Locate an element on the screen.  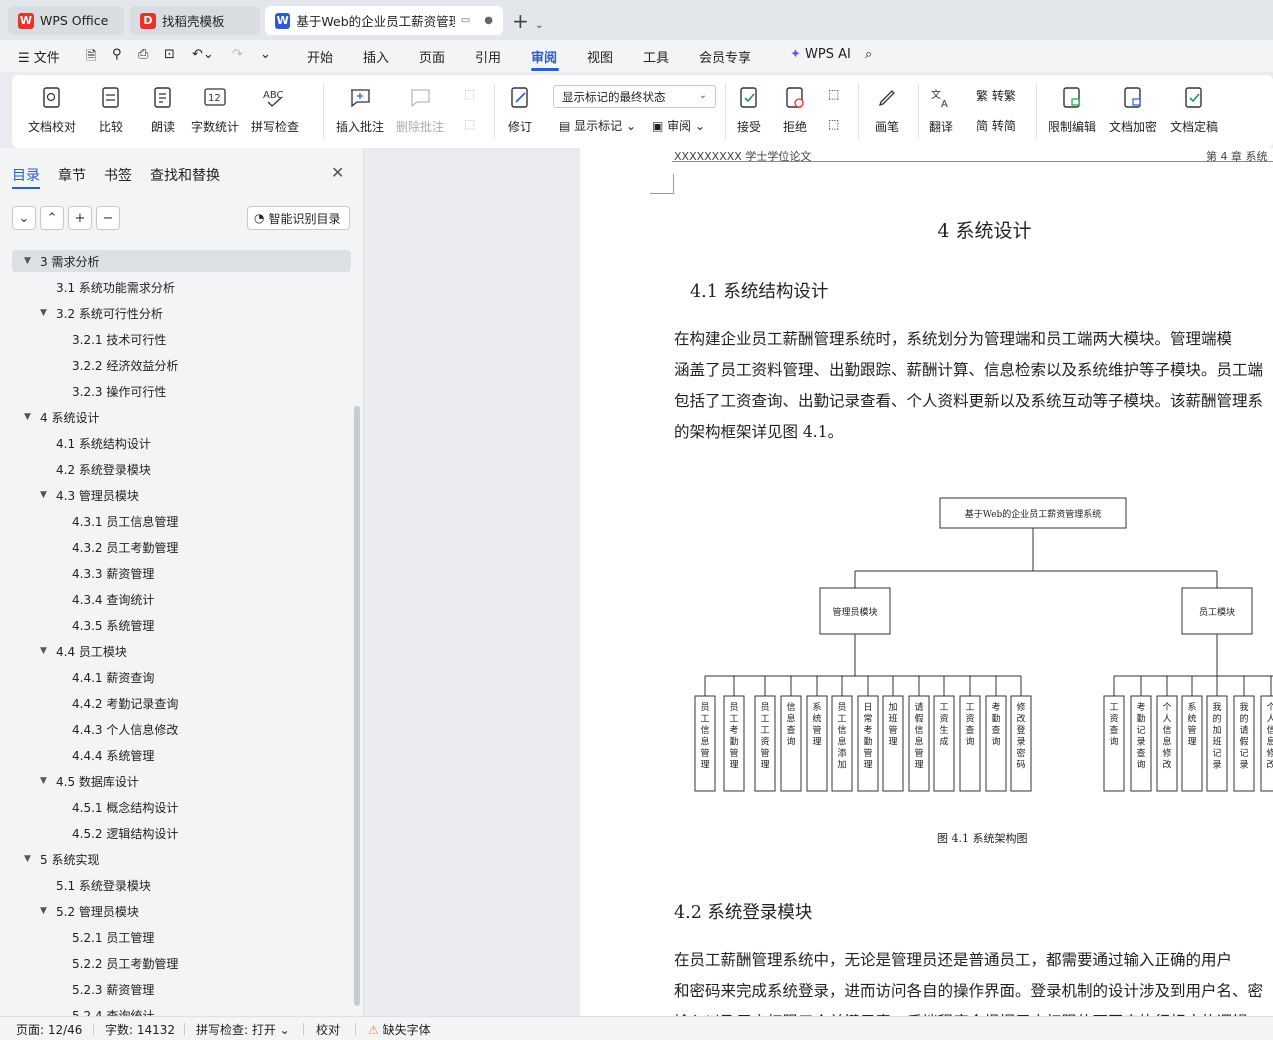
proofread-status: 校对 is located at coordinates (328, 1029).